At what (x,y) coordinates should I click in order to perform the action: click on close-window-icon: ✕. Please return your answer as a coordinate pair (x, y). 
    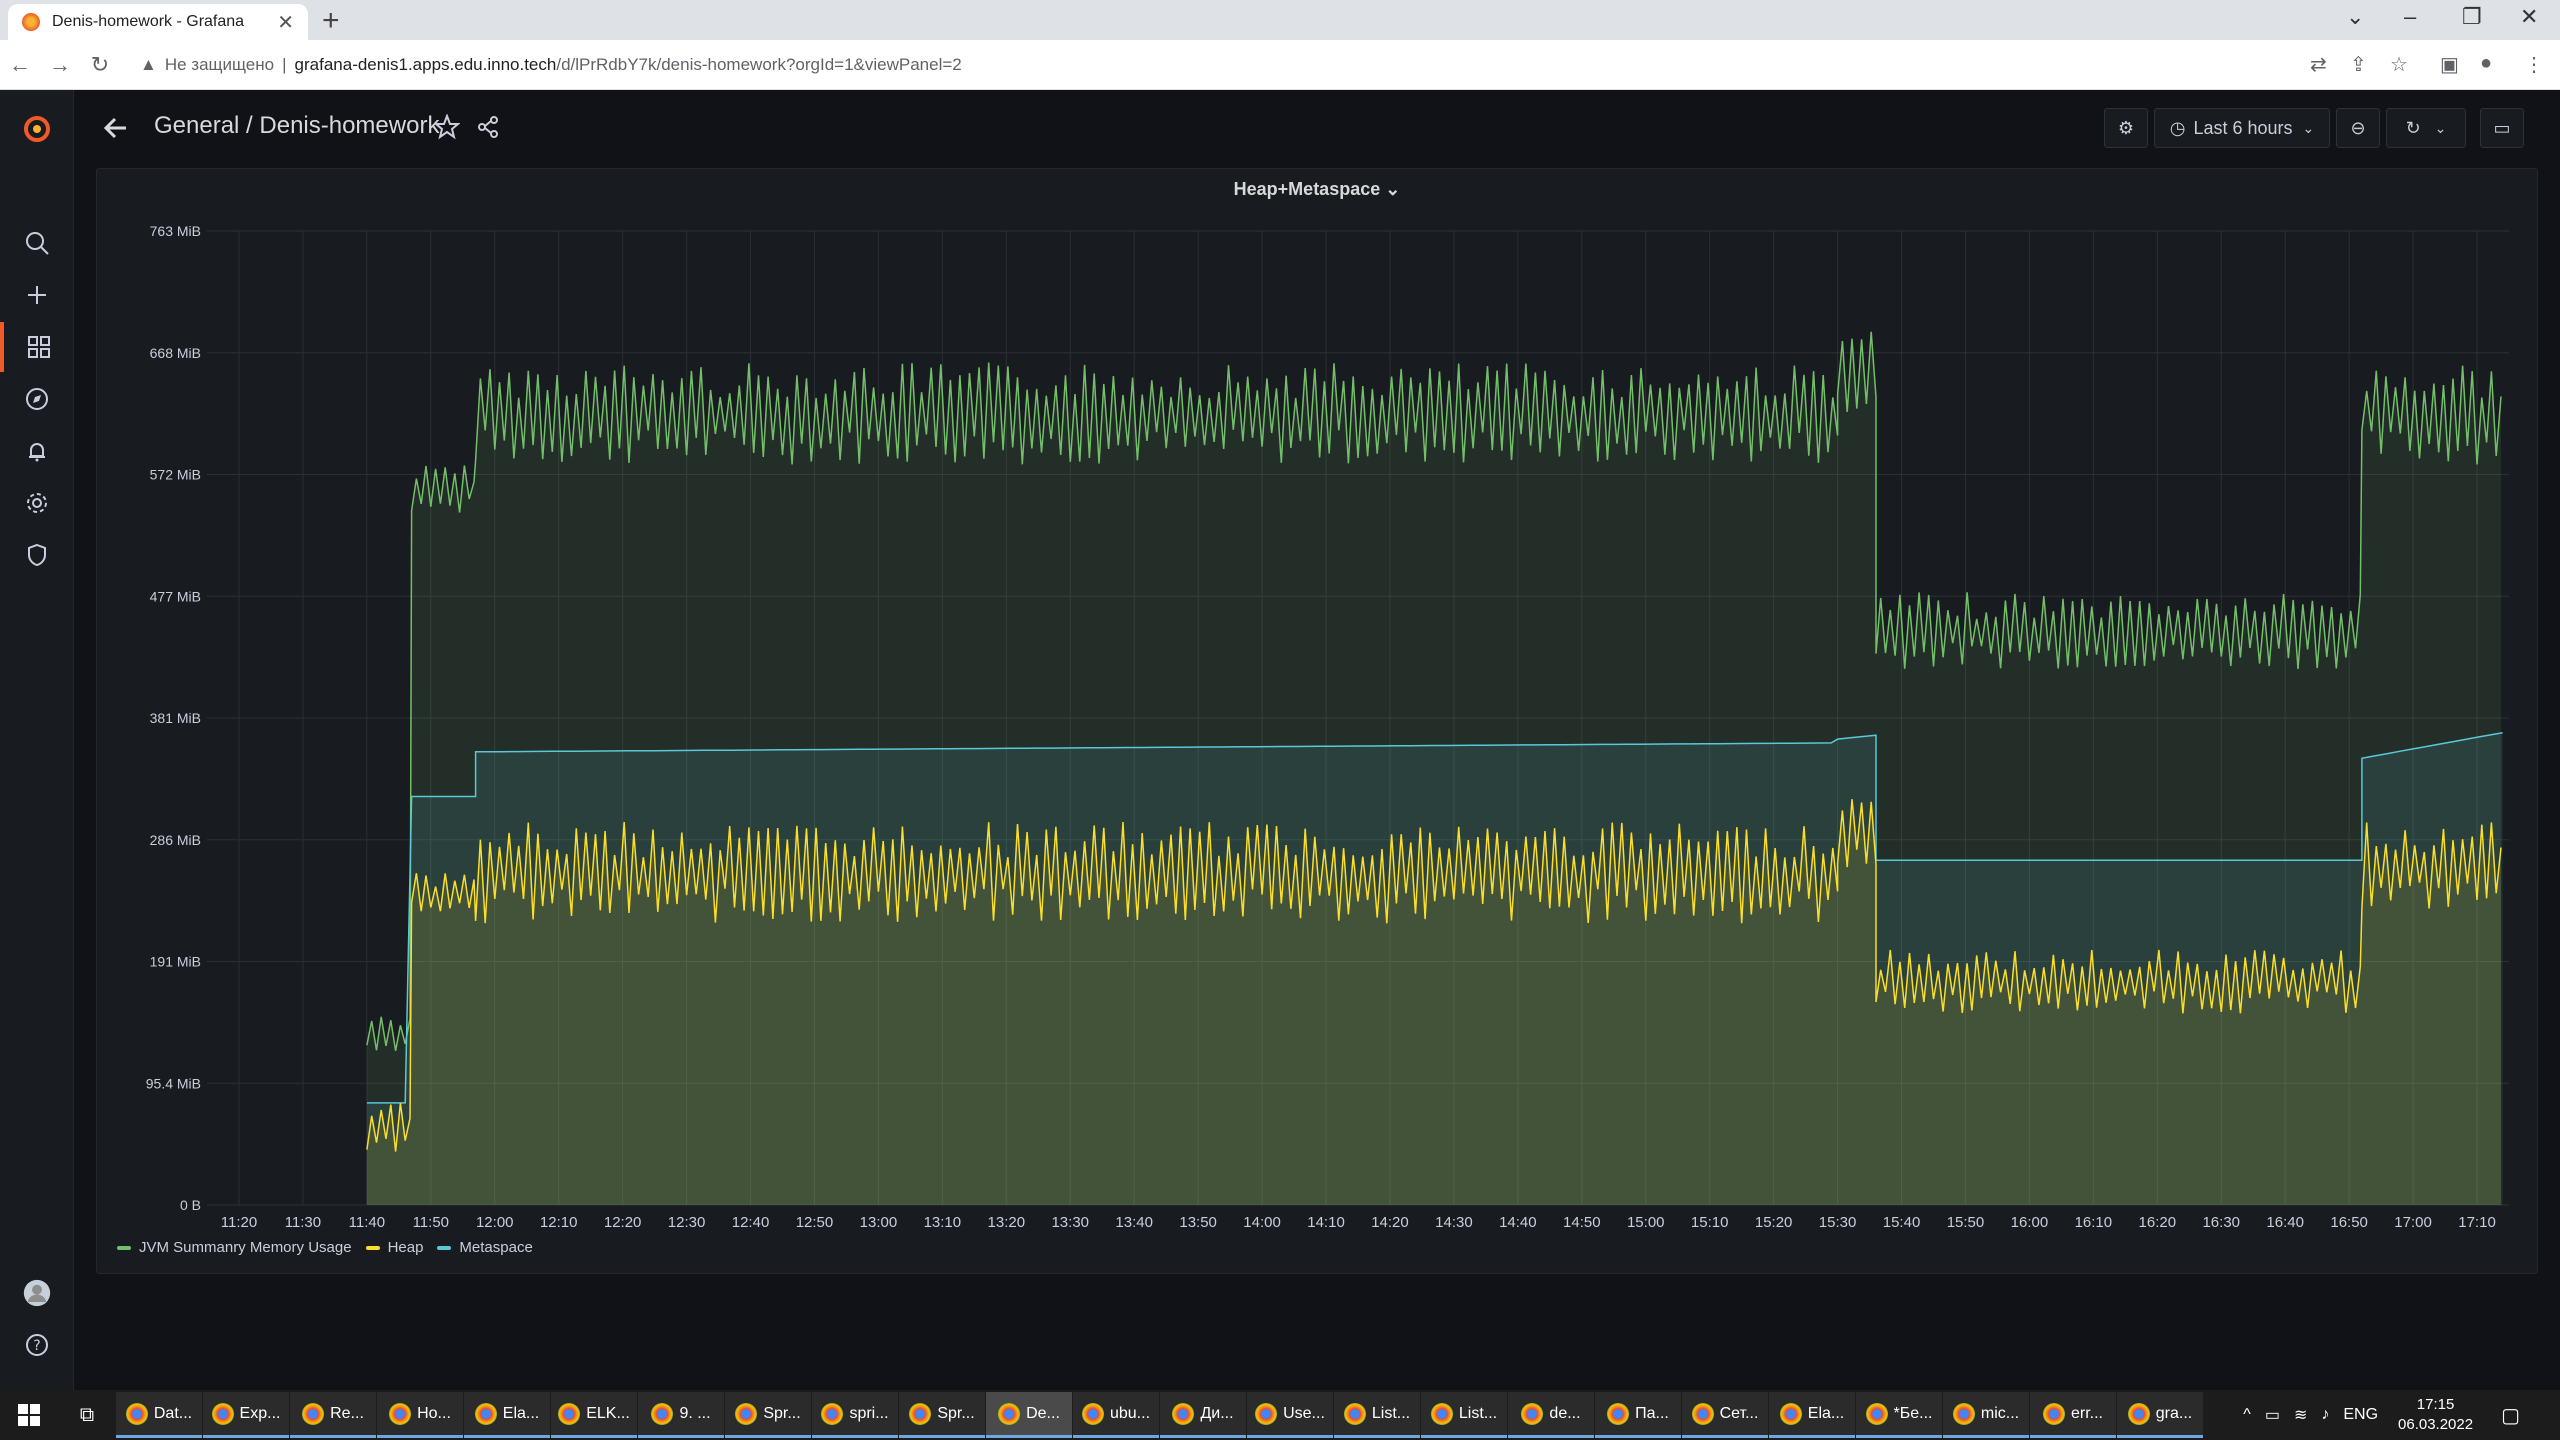
    Looking at the image, I should click on (2529, 17).